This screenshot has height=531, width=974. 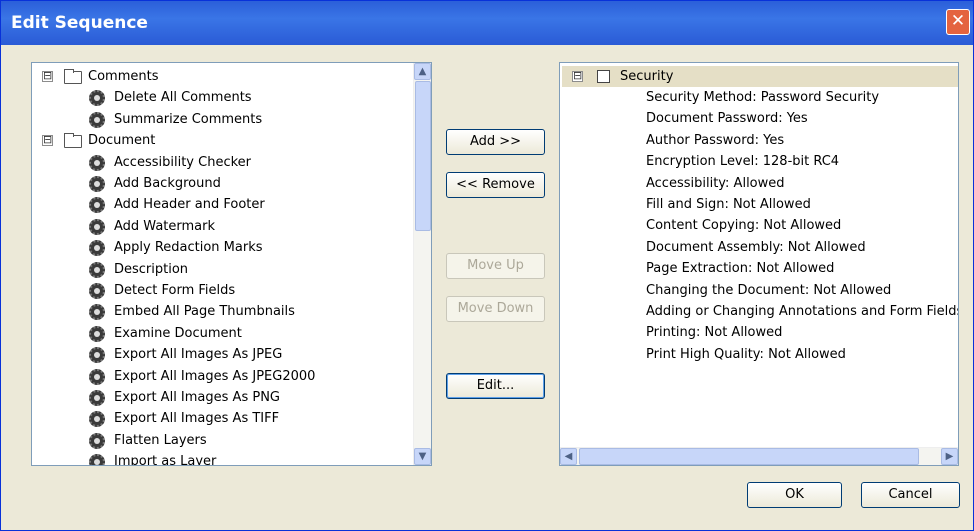 I want to click on move-up-button: Move Up, so click(x=495, y=266).